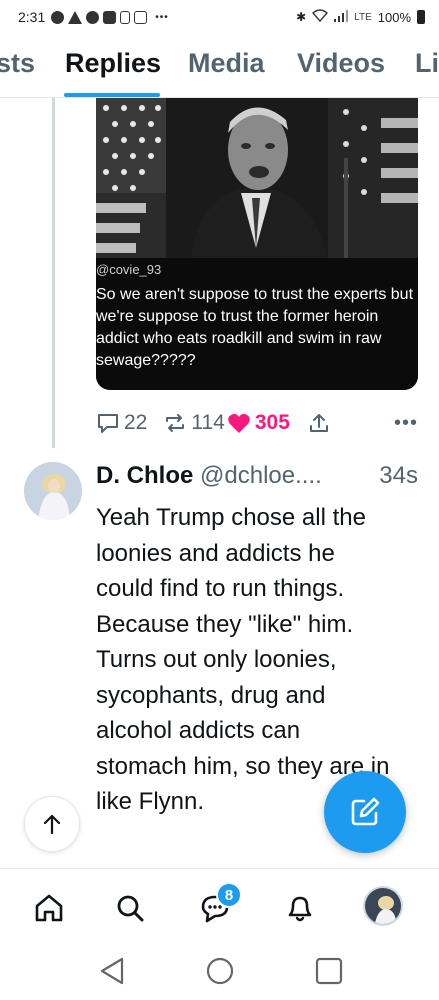 This screenshot has height=1000, width=439. I want to click on repost-button: 114, so click(194, 423).